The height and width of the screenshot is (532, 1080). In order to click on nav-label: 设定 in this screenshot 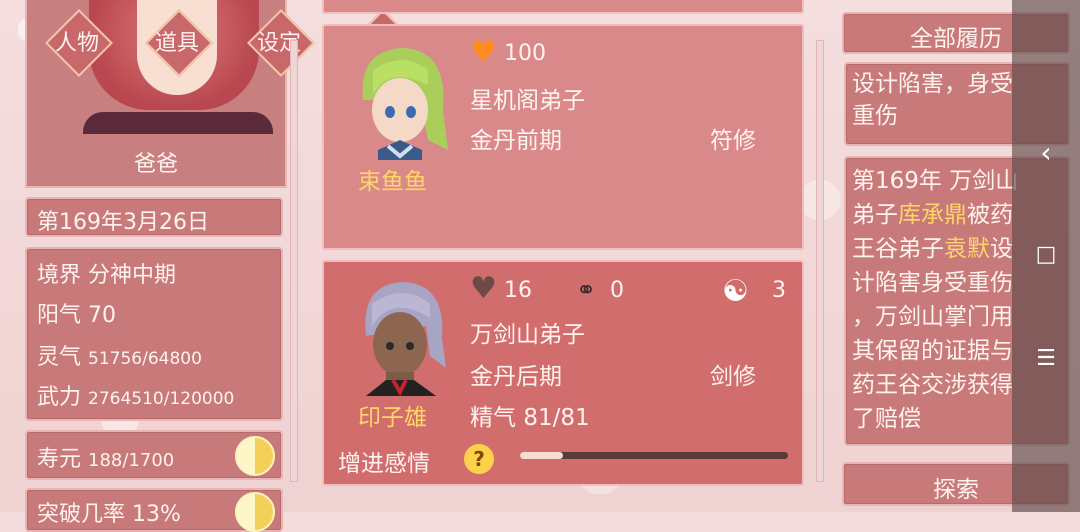, I will do `click(278, 43)`.